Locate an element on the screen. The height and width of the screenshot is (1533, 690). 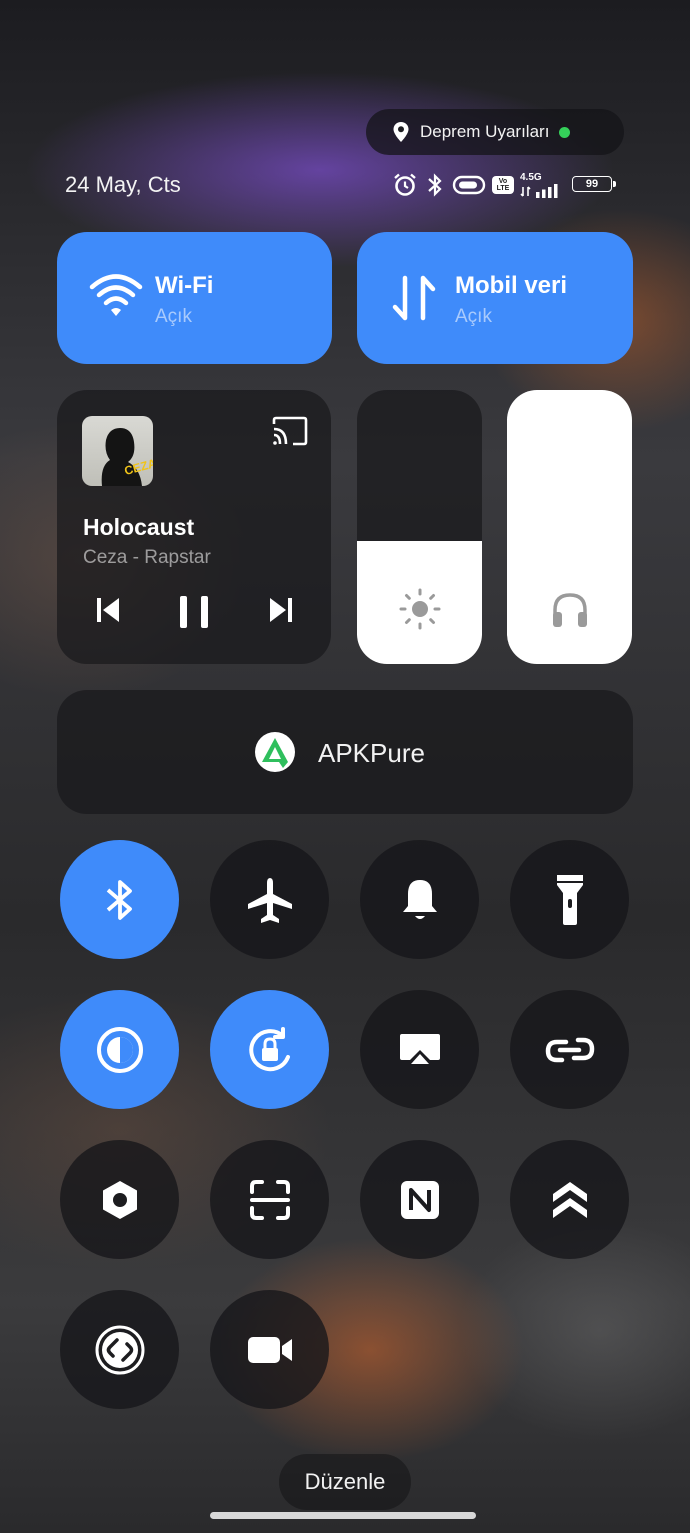
brightness-slider is located at coordinates (419, 527).